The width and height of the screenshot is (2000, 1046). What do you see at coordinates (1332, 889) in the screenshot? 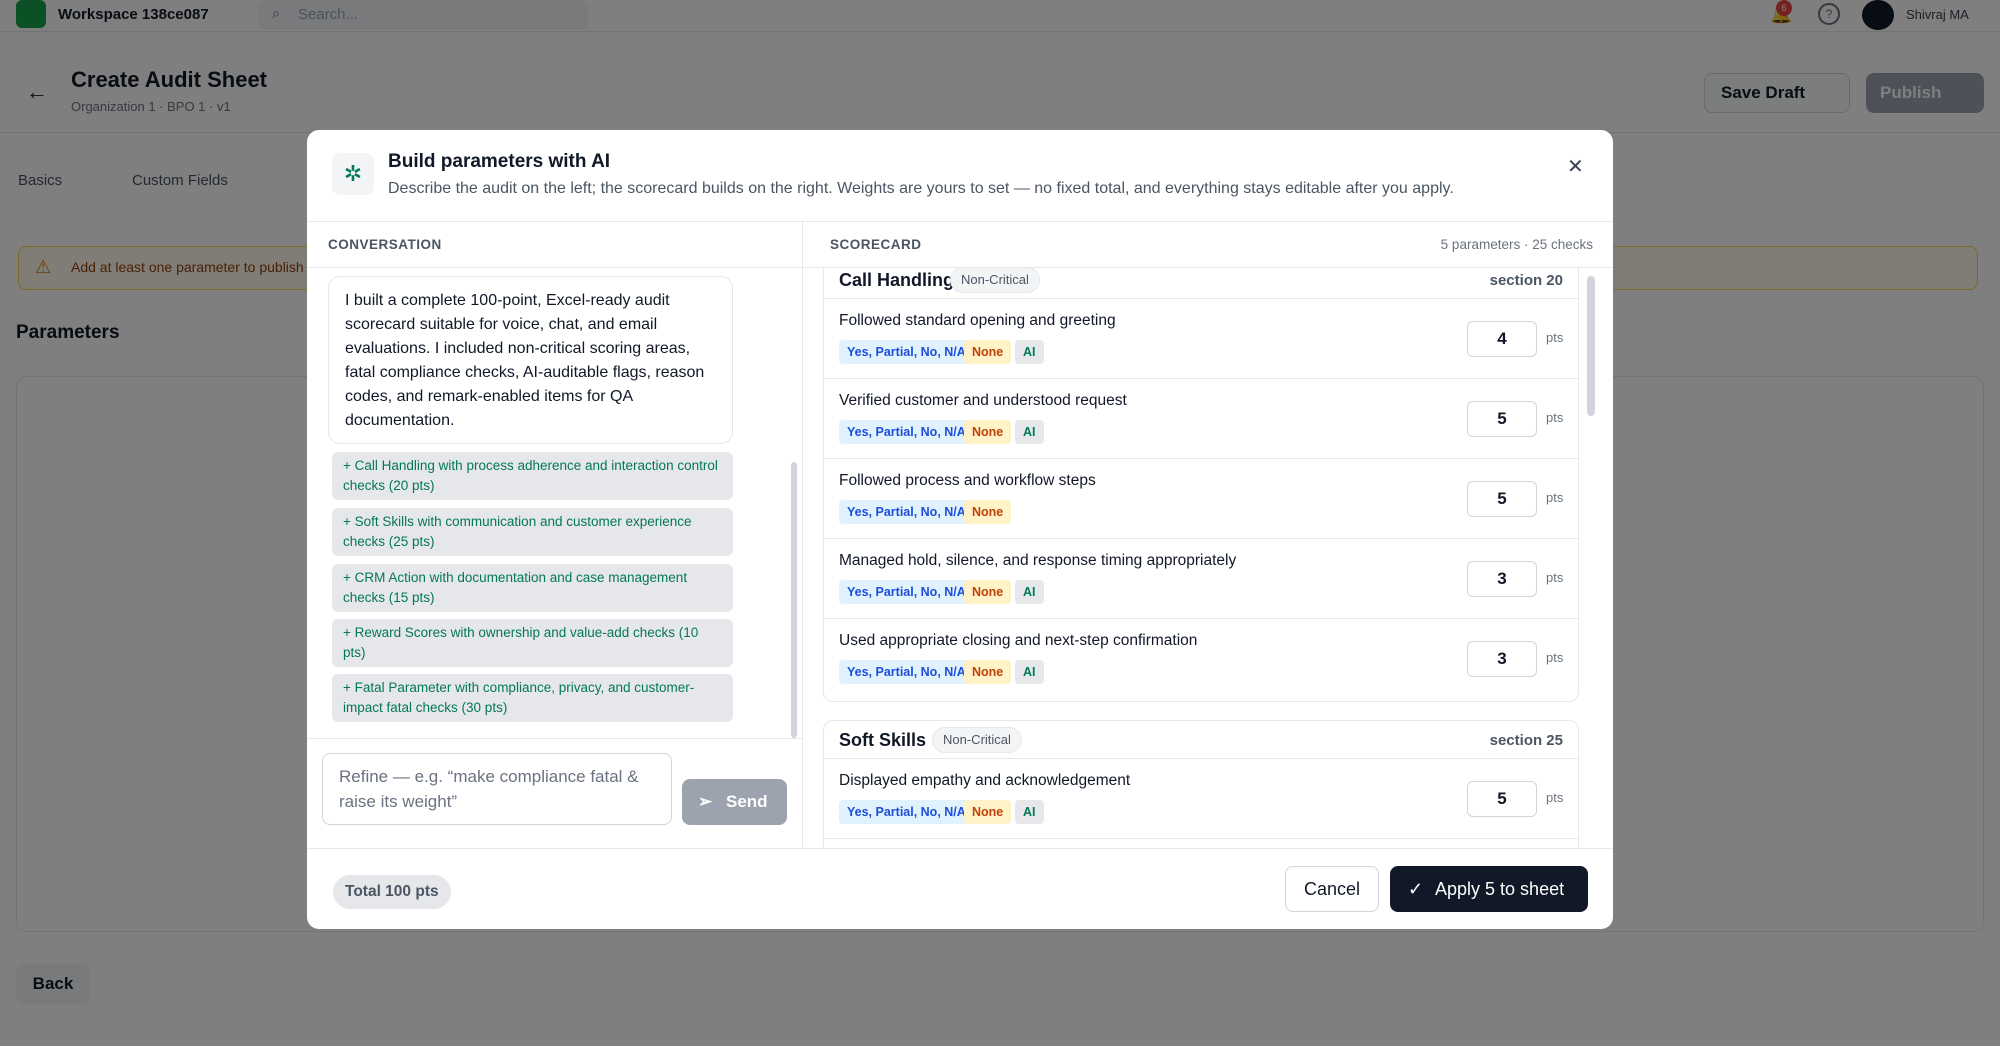
I see `cancel-button: Cancel` at bounding box center [1332, 889].